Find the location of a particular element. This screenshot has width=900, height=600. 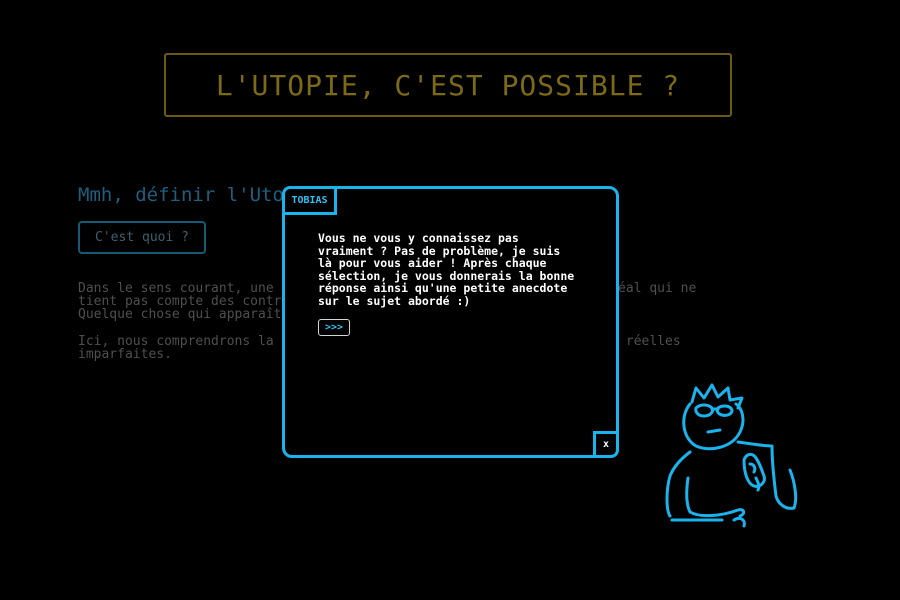

tobias-character-icon is located at coordinates (731, 455).